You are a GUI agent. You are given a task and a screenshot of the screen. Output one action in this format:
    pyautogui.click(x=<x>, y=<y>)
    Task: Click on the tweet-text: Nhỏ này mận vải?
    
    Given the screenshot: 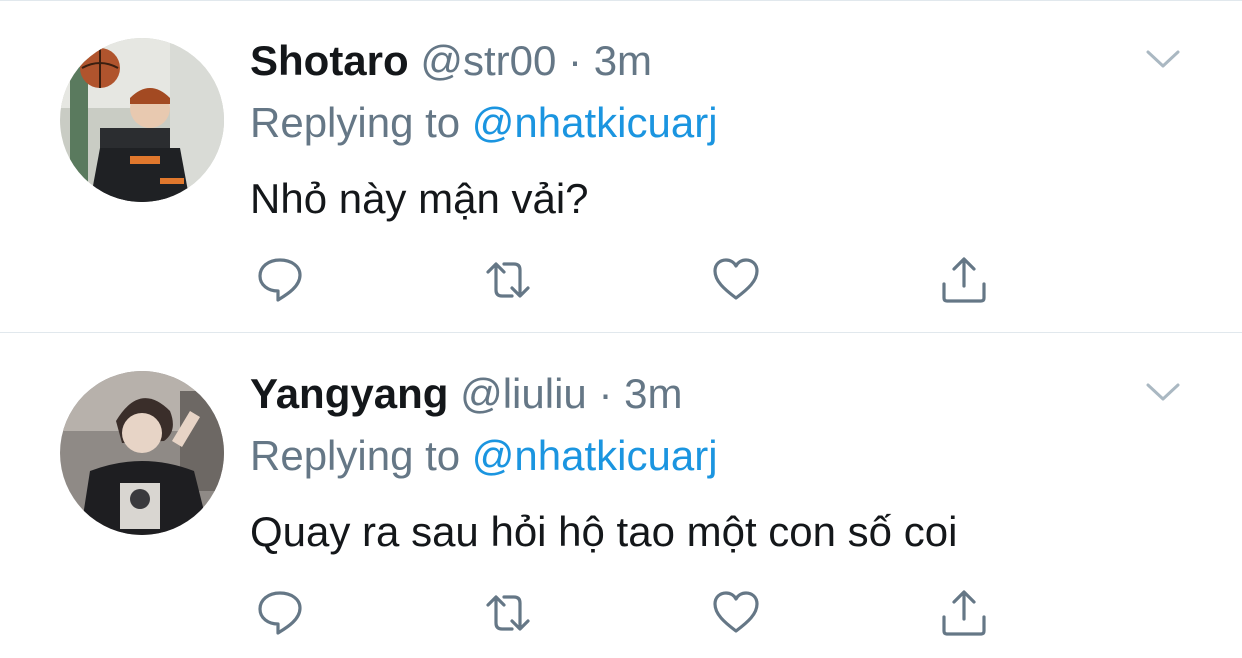 What is the action you would take?
    pyautogui.click(x=419, y=198)
    